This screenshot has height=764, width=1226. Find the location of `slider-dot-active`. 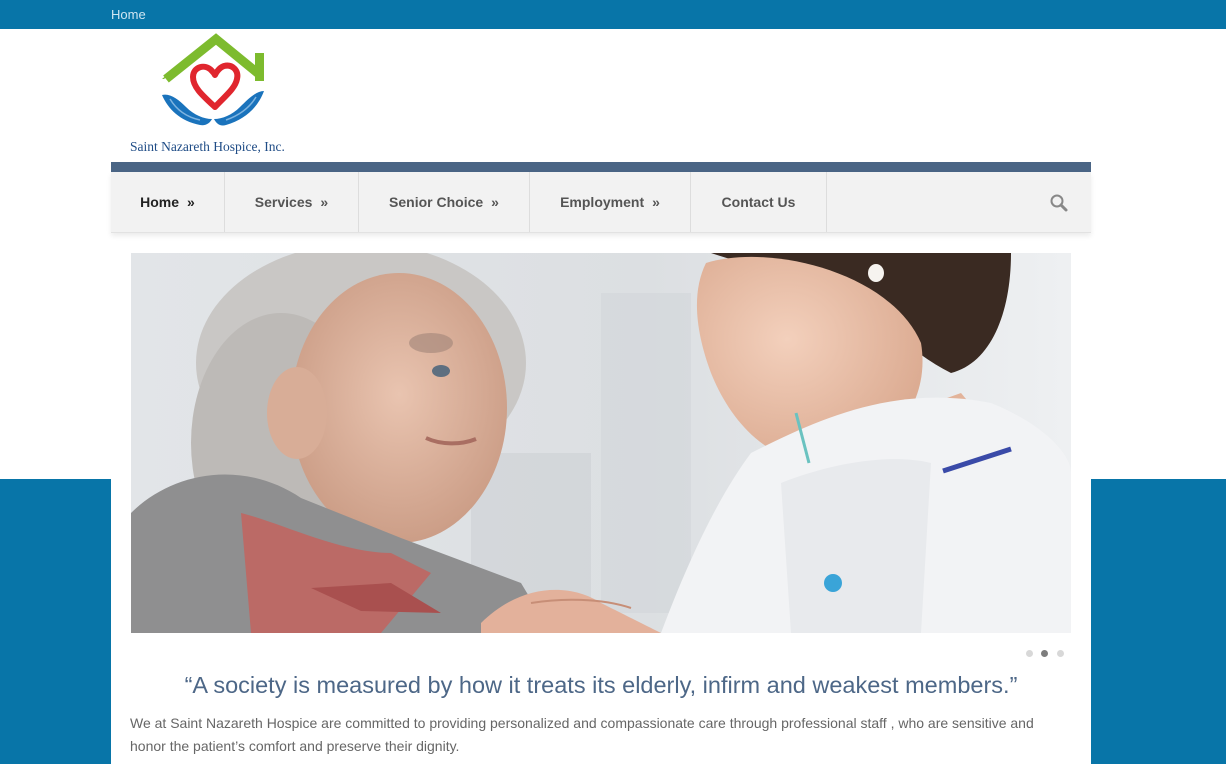

slider-dot-active is located at coordinates (1044, 653).